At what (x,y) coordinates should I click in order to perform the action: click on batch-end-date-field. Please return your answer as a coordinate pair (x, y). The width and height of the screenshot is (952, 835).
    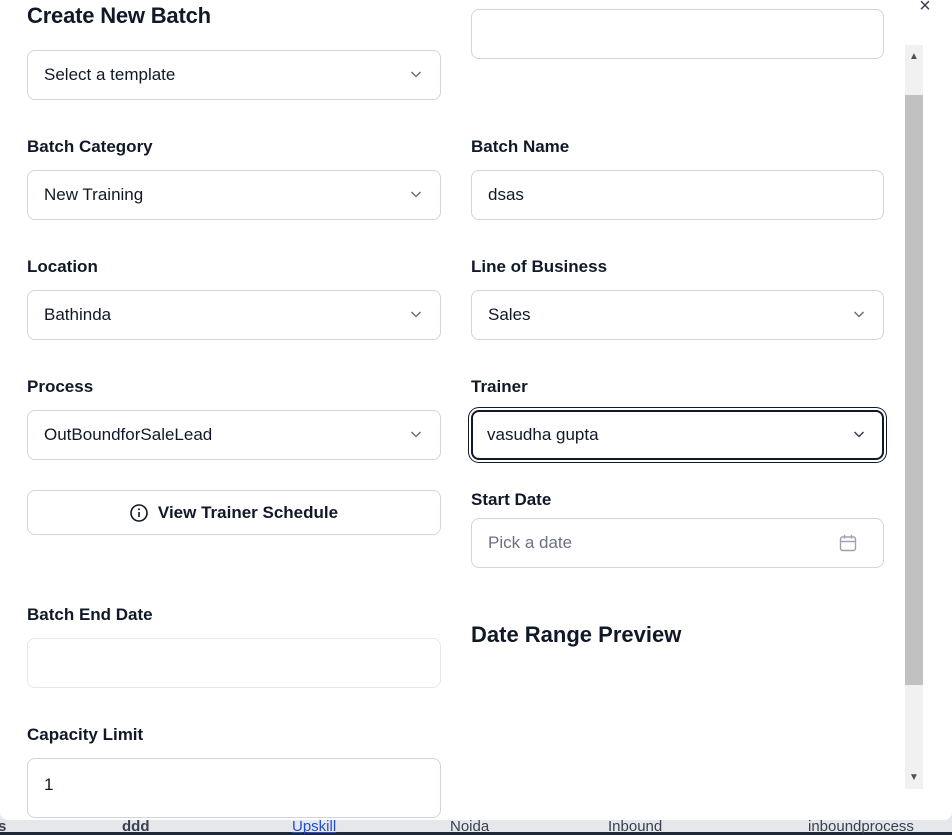
    Looking at the image, I should click on (234, 663).